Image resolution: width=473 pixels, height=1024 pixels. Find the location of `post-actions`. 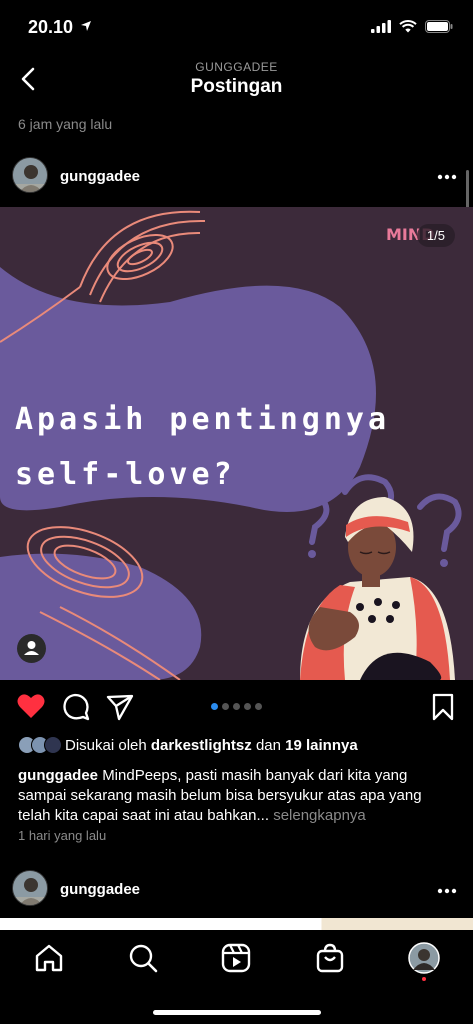

post-actions is located at coordinates (236, 708).